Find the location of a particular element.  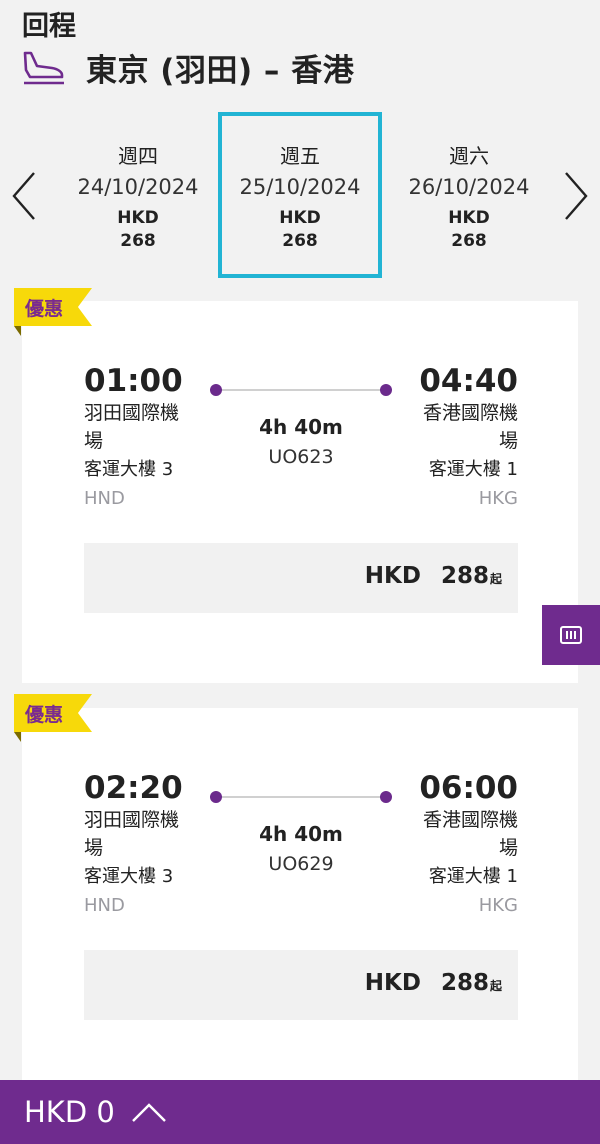

departure-time: 01:00 is located at coordinates (133, 381).